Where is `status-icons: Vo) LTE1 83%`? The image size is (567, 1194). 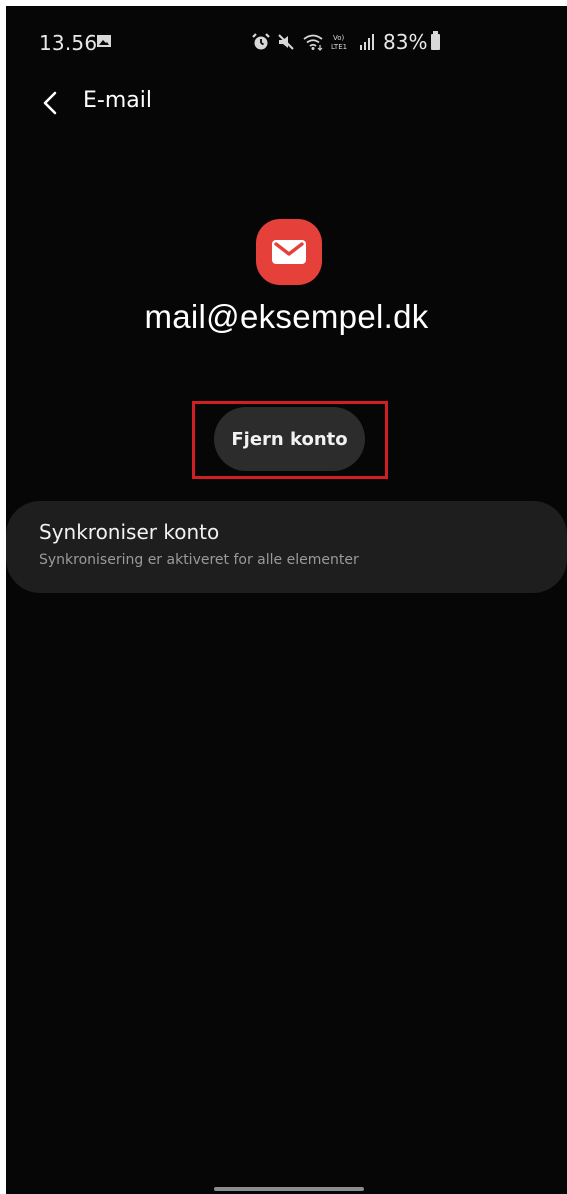
status-icons: Vo) LTE1 83% is located at coordinates (346, 42).